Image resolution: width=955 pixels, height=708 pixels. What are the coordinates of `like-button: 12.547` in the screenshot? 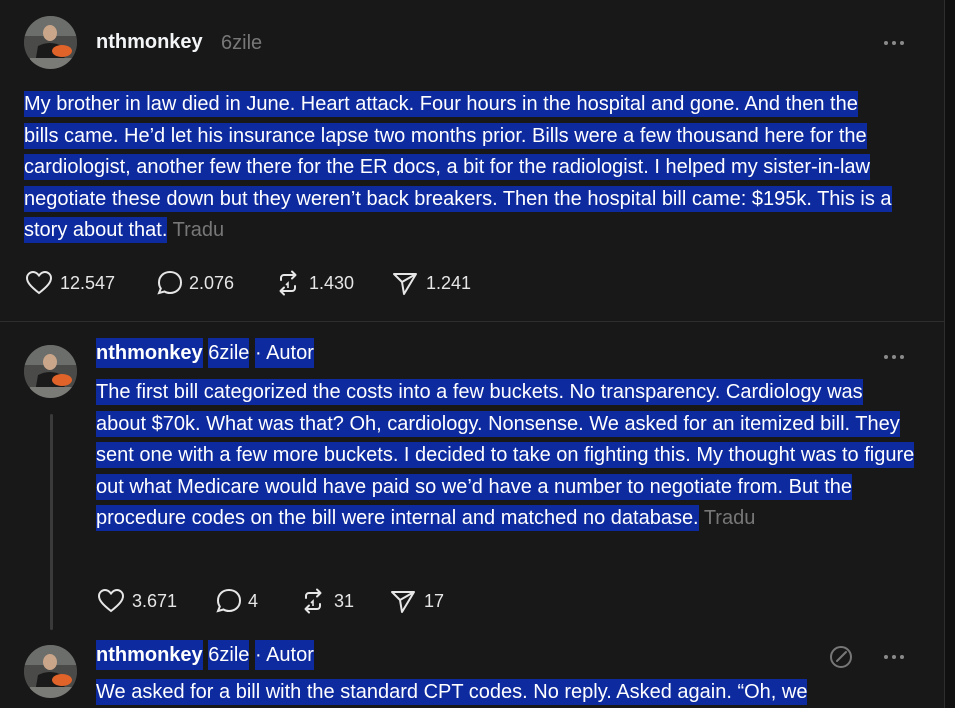 It's located at (89, 283).